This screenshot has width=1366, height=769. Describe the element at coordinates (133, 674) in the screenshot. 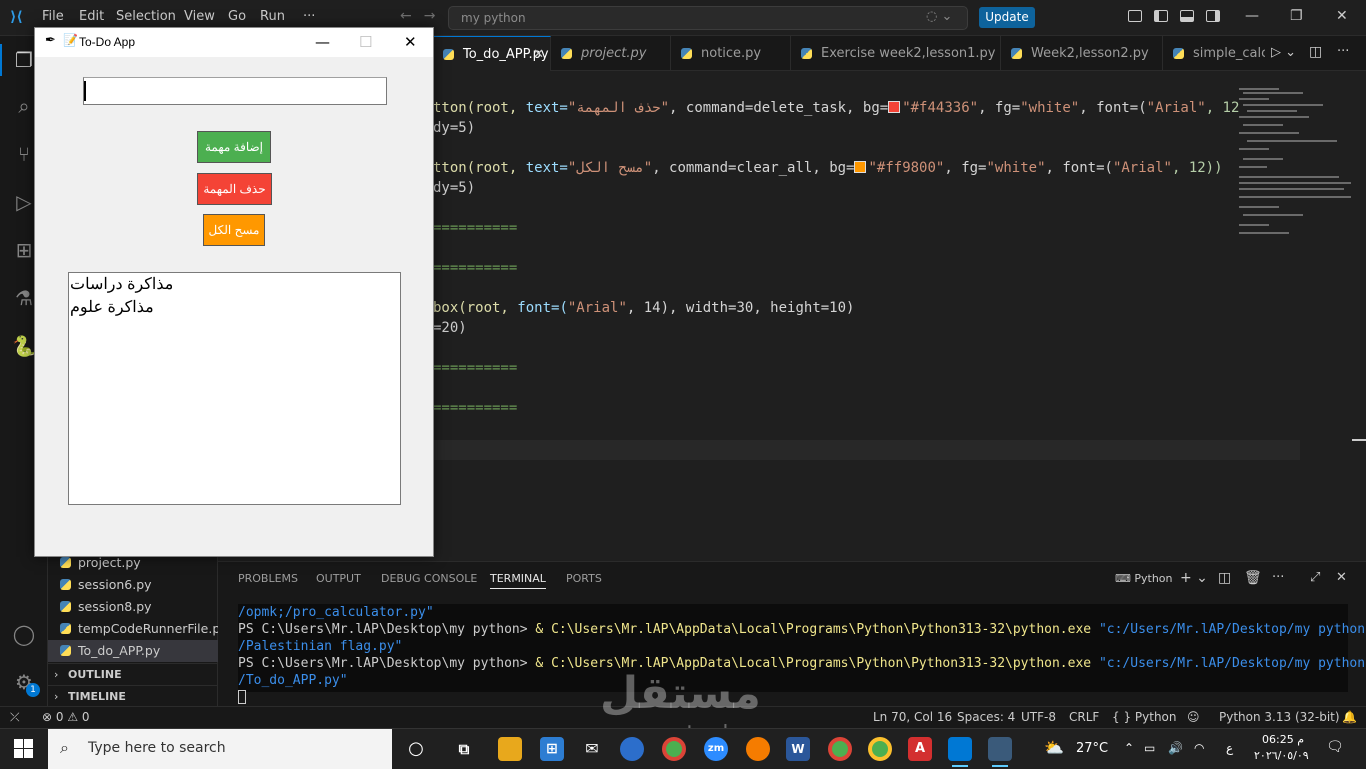

I see `outline-section: › OUTLINE` at that location.